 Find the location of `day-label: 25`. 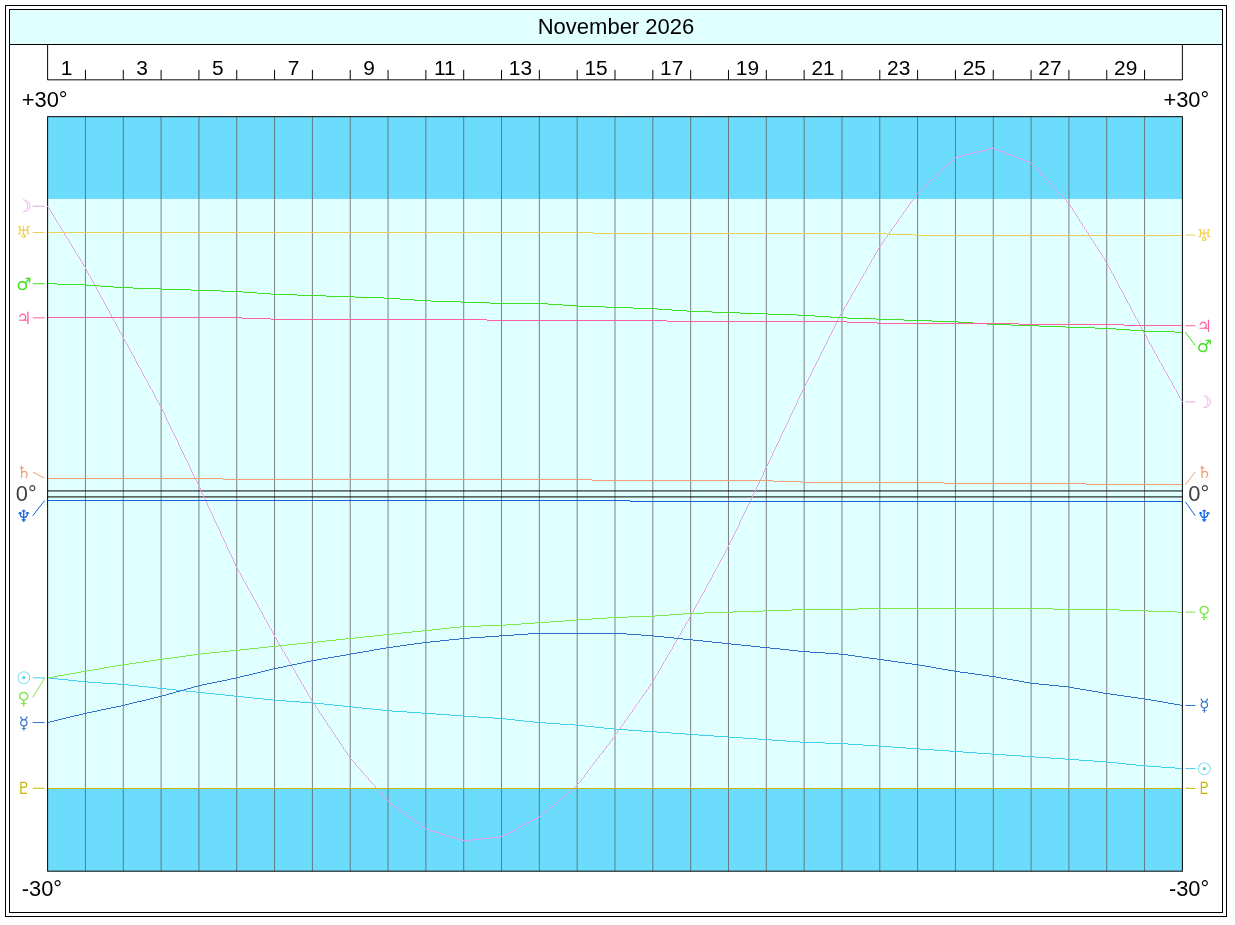

day-label: 25 is located at coordinates (974, 67).